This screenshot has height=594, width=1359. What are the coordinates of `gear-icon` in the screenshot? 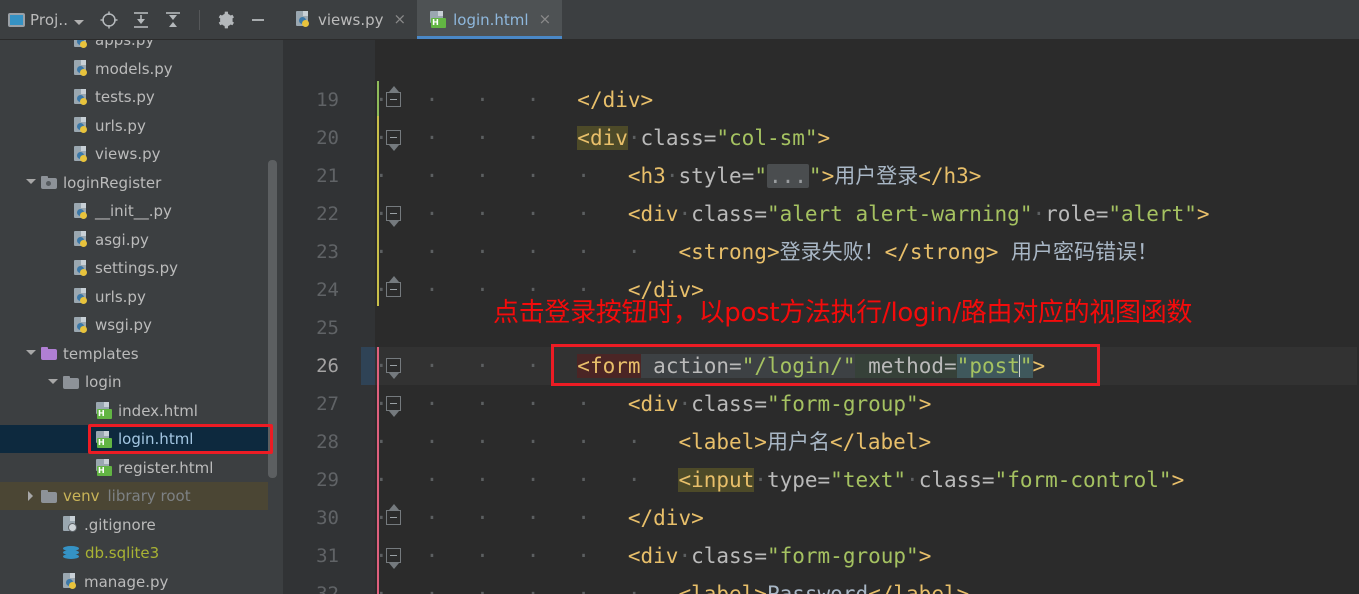 It's located at (226, 20).